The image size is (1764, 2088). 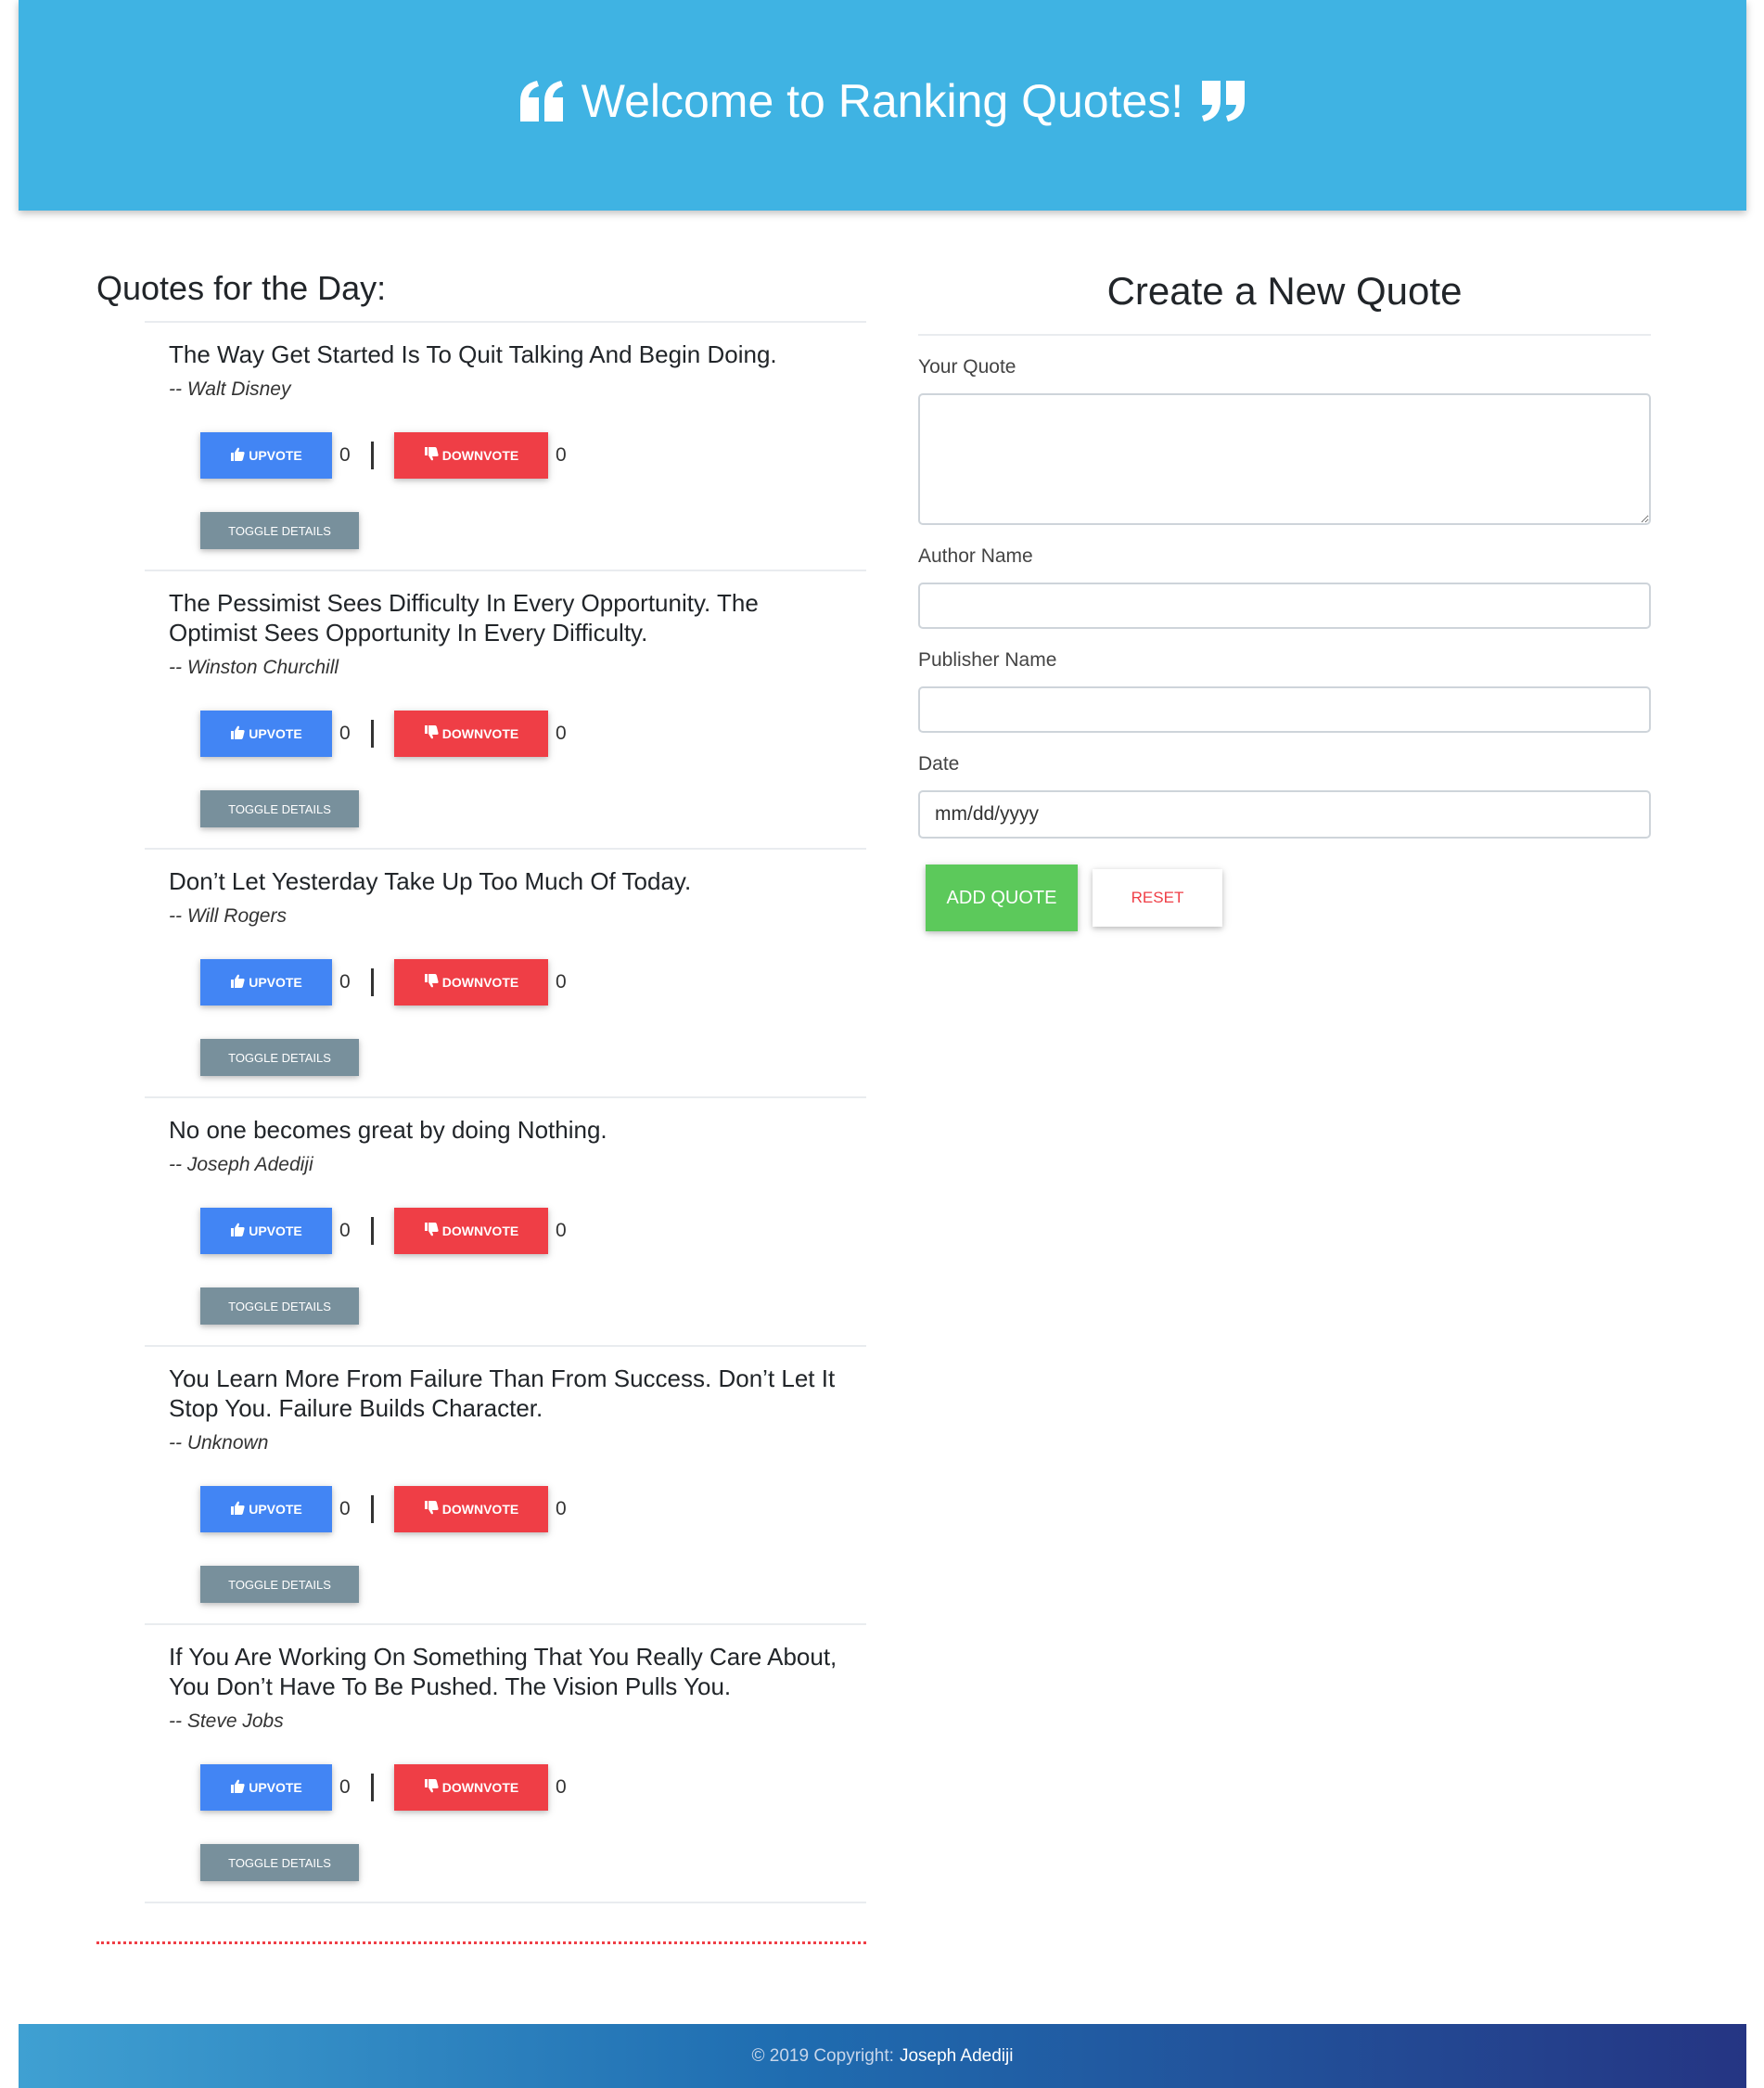 I want to click on page-footer: © 2019 Copyright: Joseph Adediji, so click(x=882, y=2056).